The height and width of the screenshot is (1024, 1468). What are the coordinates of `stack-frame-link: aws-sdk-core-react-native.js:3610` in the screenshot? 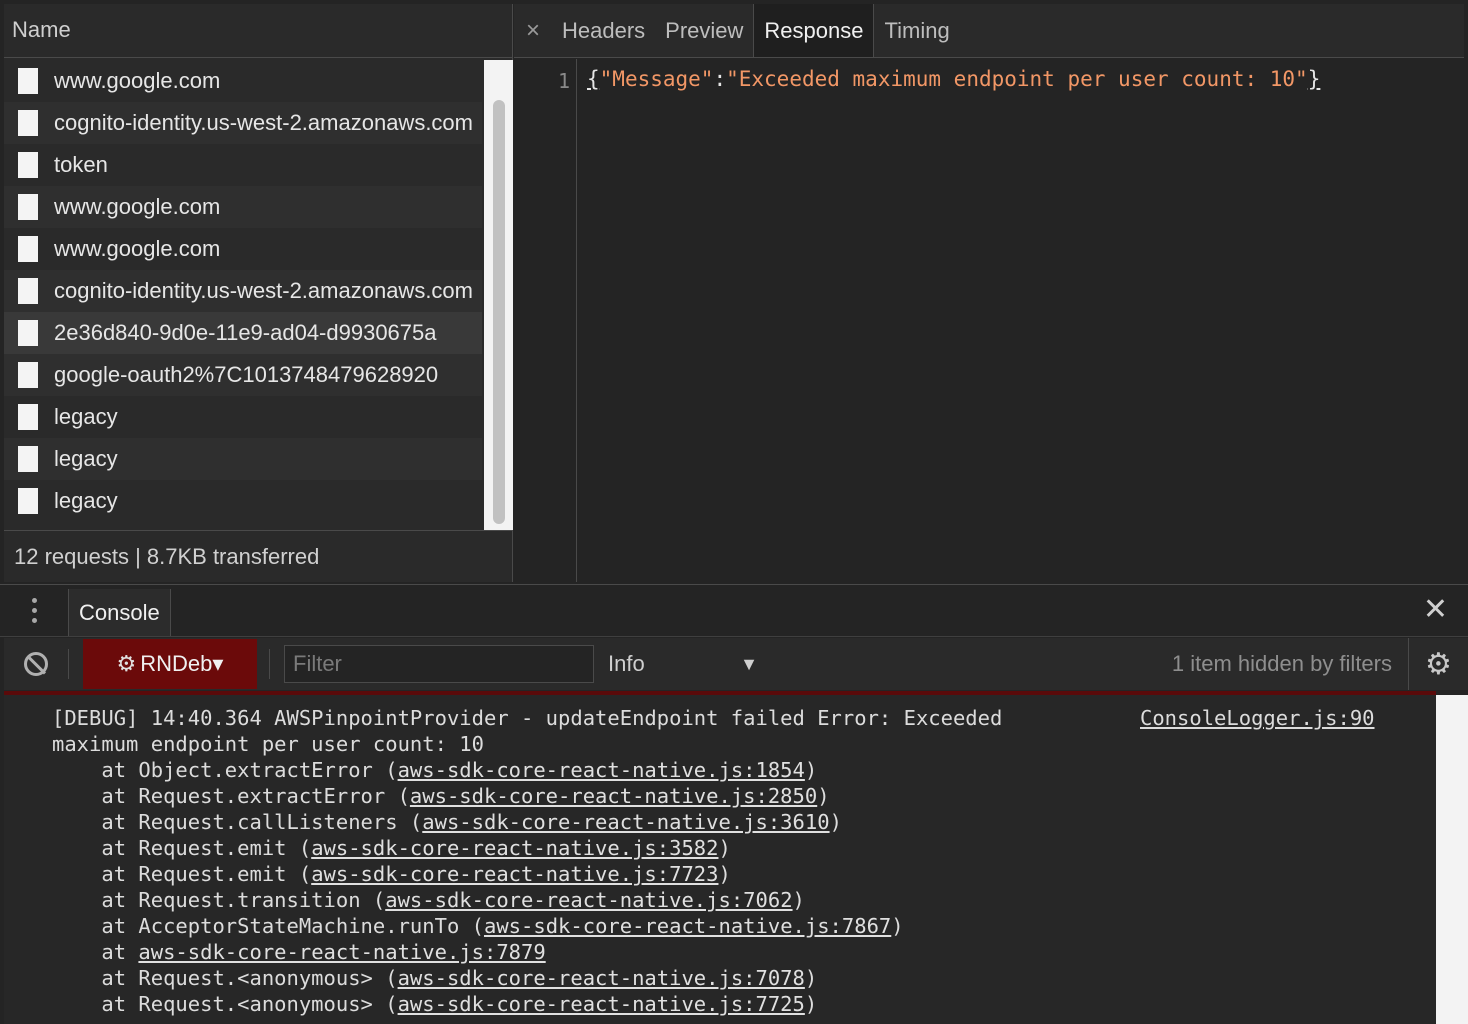 It's located at (625, 822).